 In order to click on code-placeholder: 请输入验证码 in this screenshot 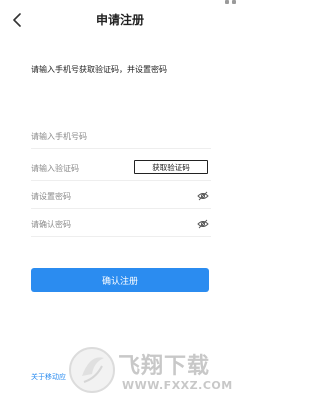, I will do `click(55, 168)`.